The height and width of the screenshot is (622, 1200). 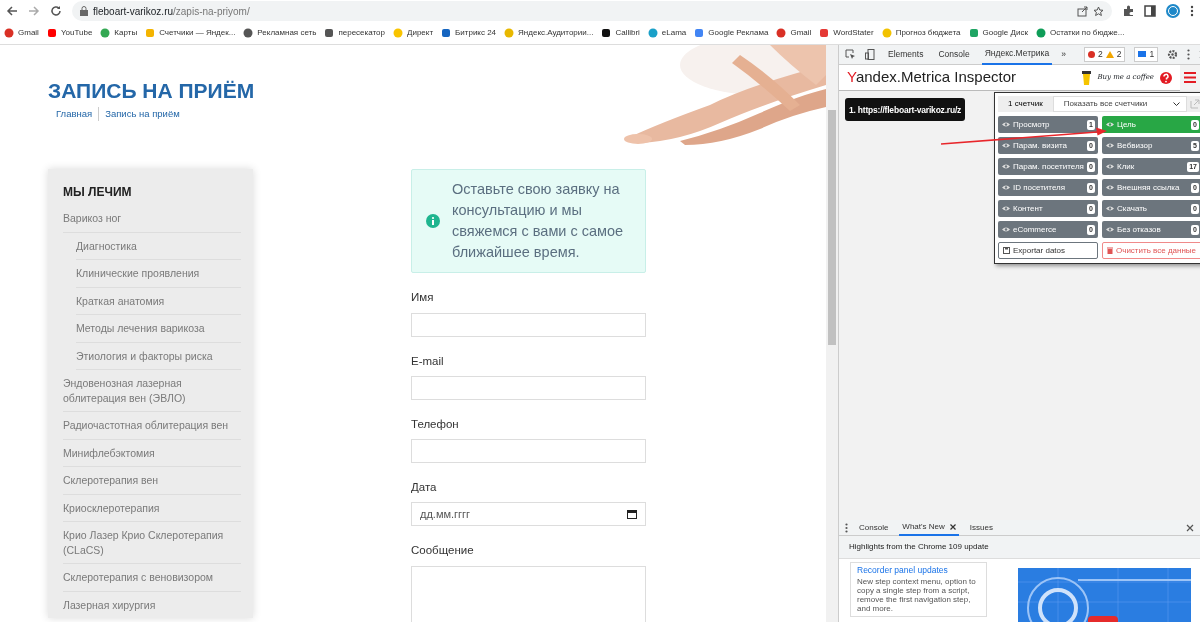 I want to click on sidebar-heading: МЫ ЛЕЧИМ, so click(x=98, y=193).